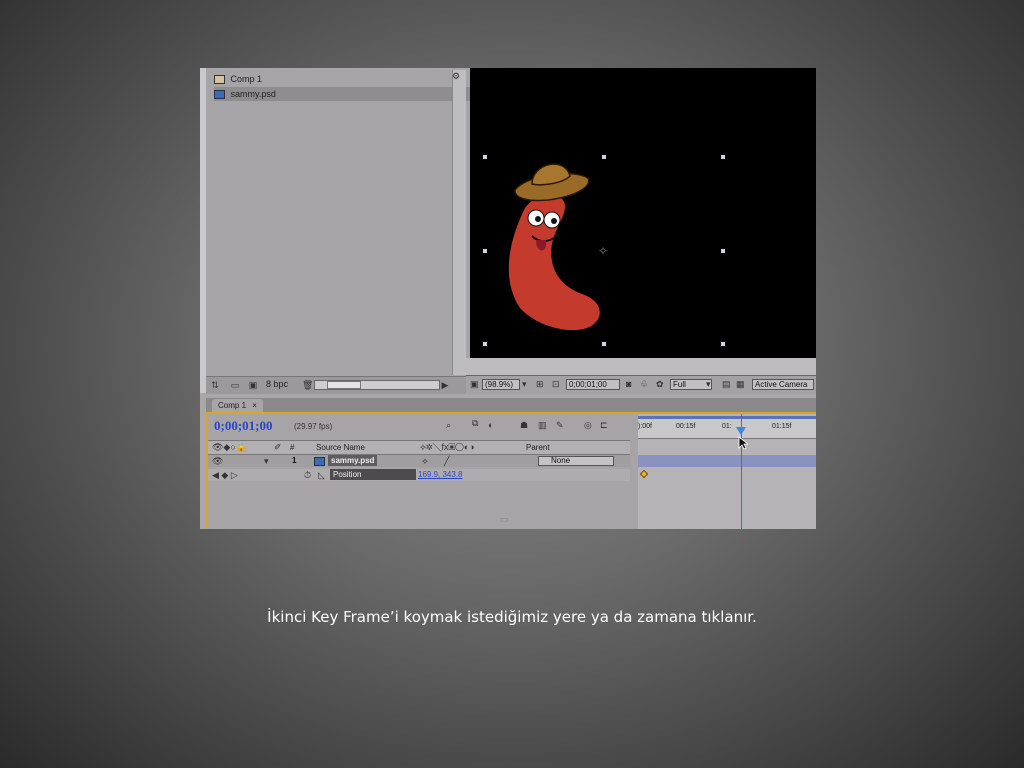  What do you see at coordinates (419, 461) in the screenshot?
I see `layer-row: 👁 ▾ 1 sammy.psd ⟡ ╱ None` at bounding box center [419, 461].